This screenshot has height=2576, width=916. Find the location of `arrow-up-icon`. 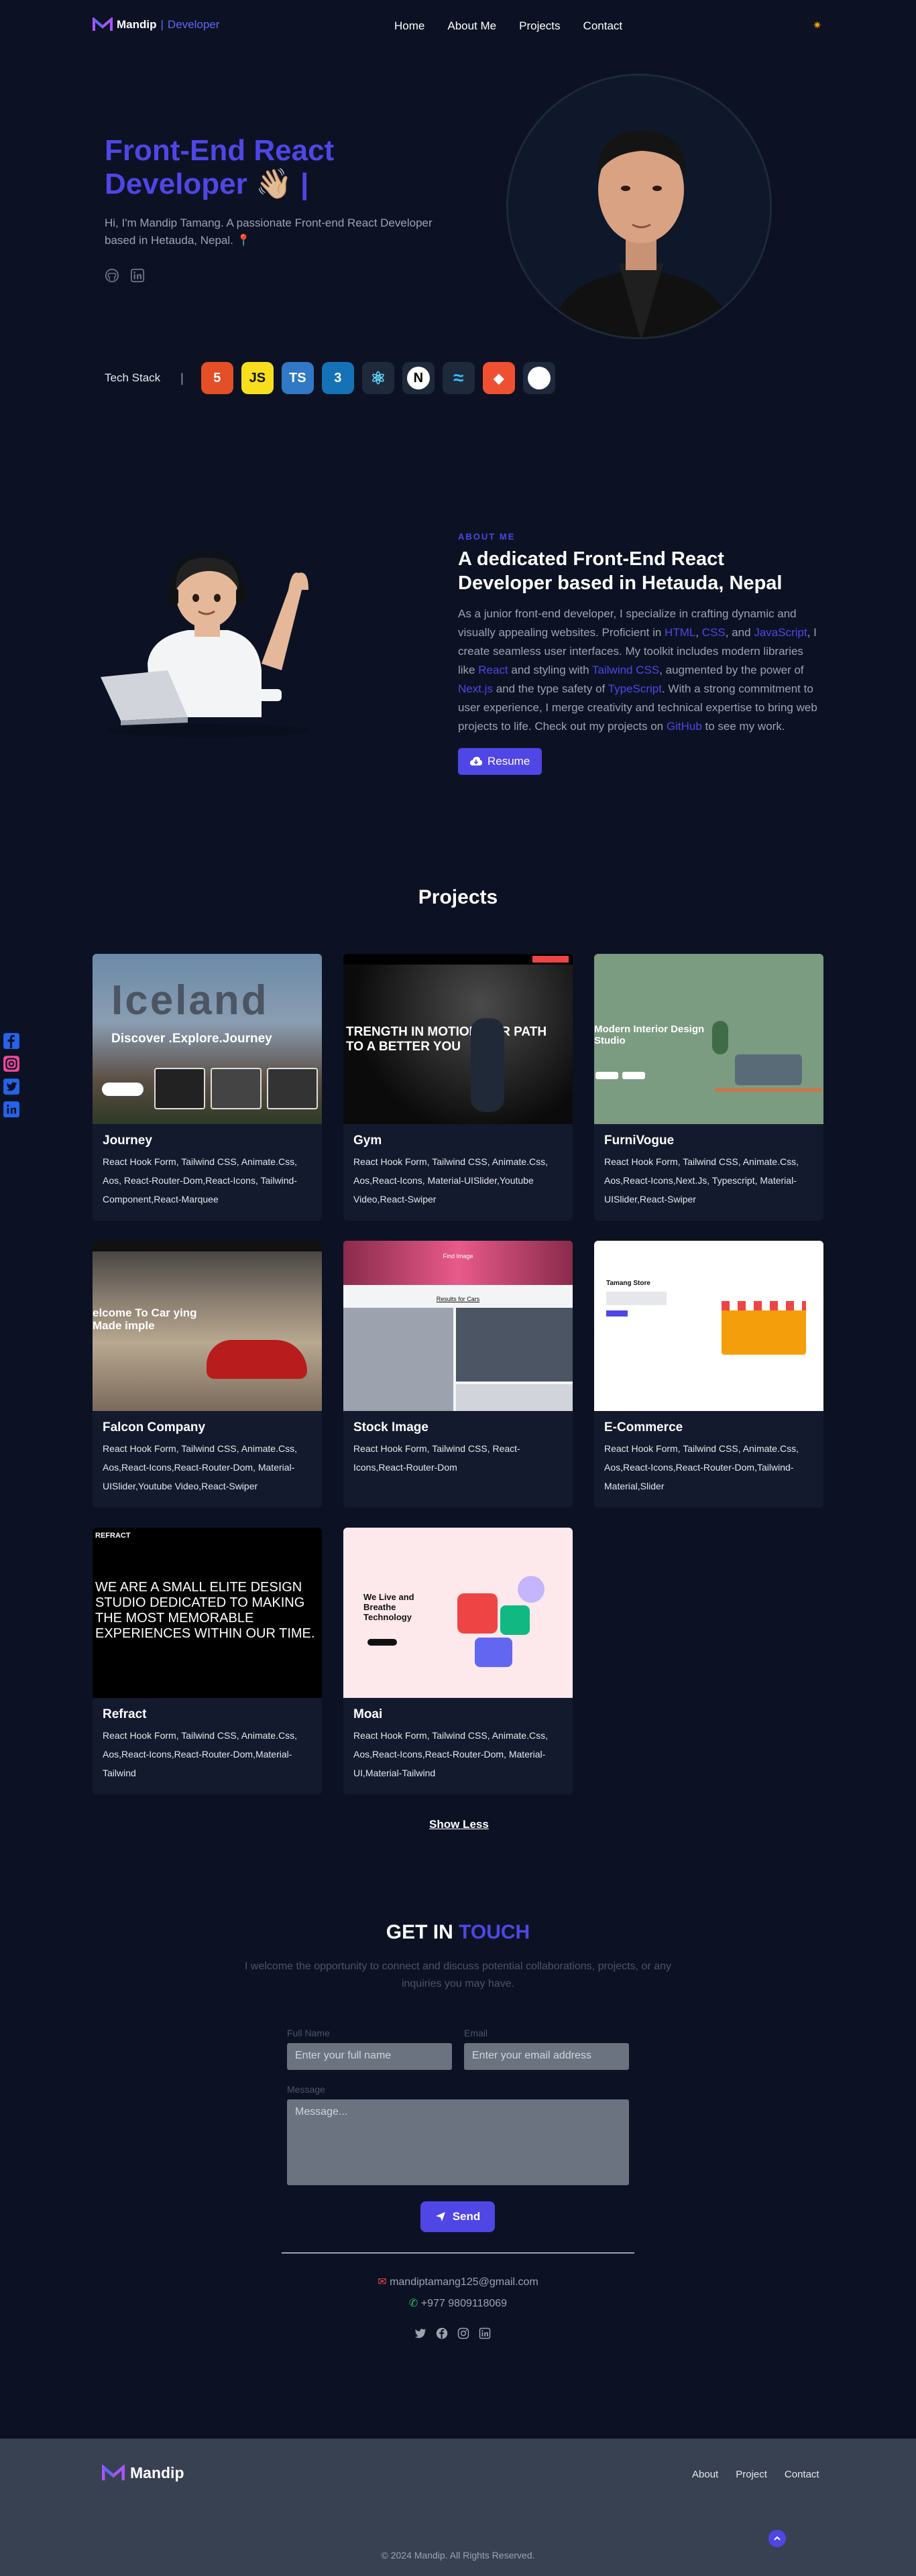

arrow-up-icon is located at coordinates (777, 2538).